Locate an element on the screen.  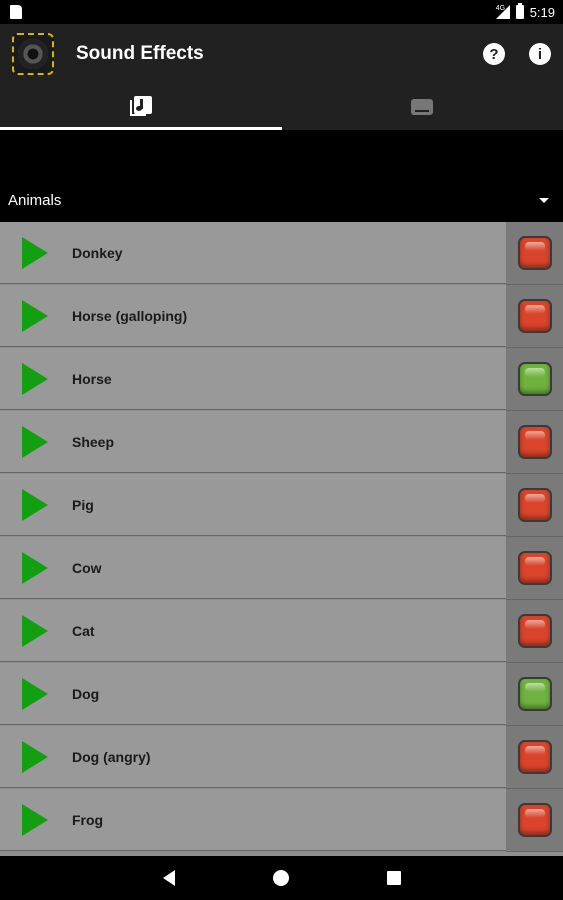
sound-item: Horse (galloping) is located at coordinates (253, 316).